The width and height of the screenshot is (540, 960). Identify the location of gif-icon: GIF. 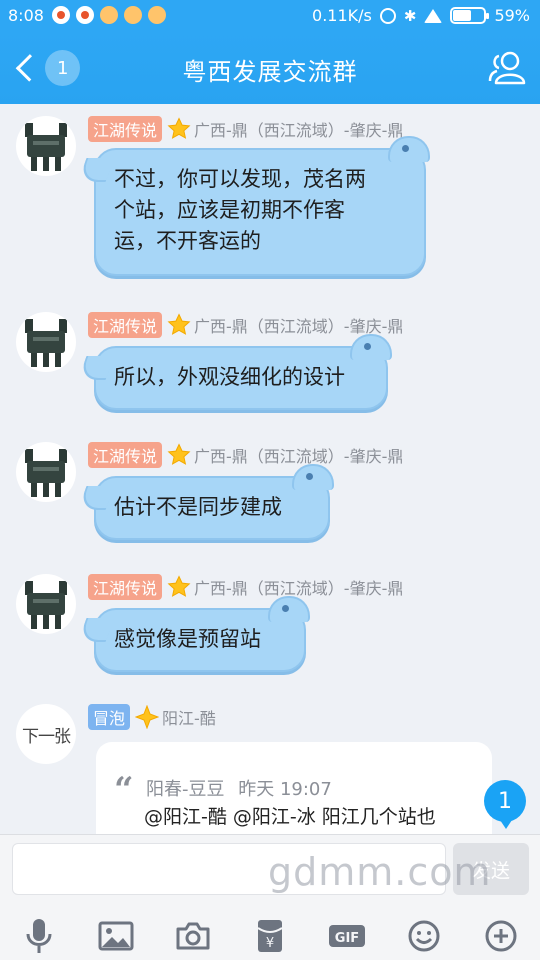
(347, 936).